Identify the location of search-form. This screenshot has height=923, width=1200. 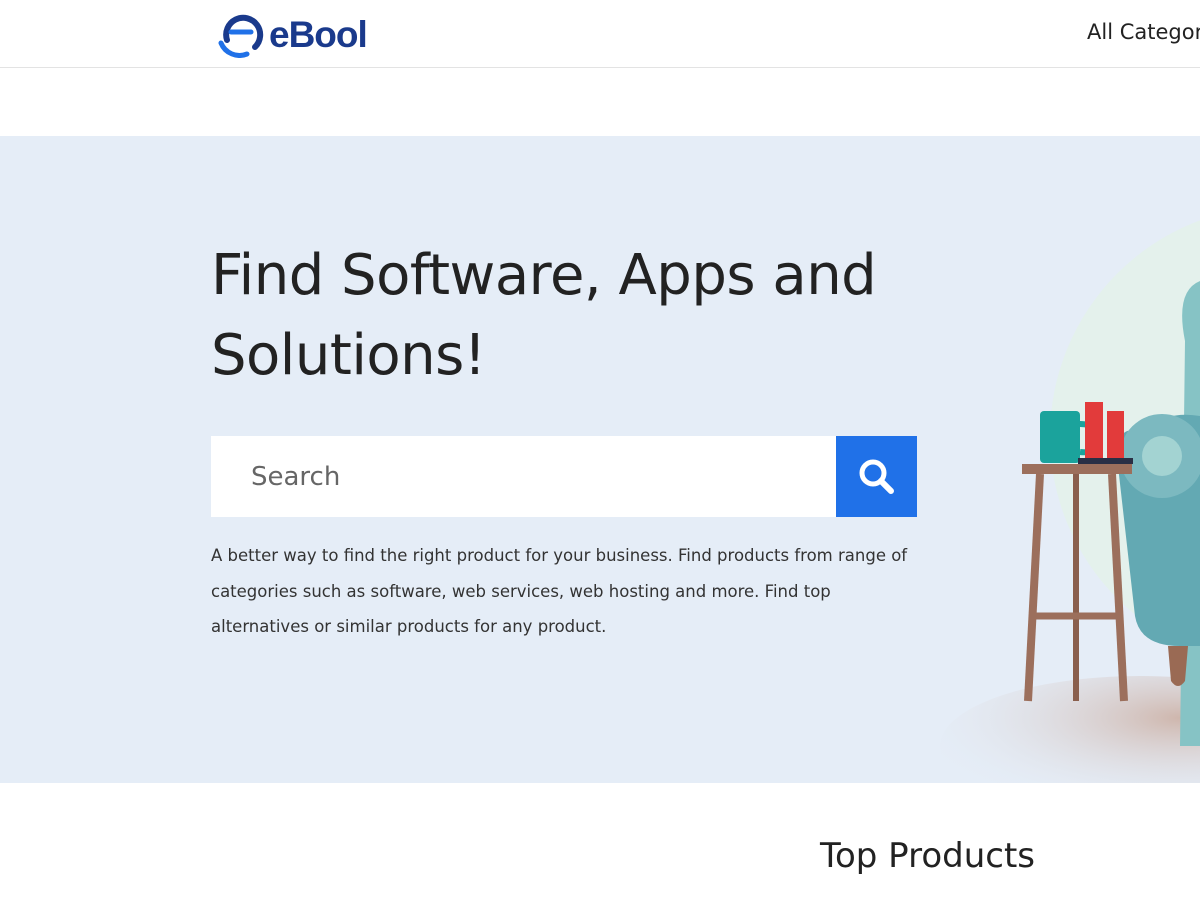
(564, 476).